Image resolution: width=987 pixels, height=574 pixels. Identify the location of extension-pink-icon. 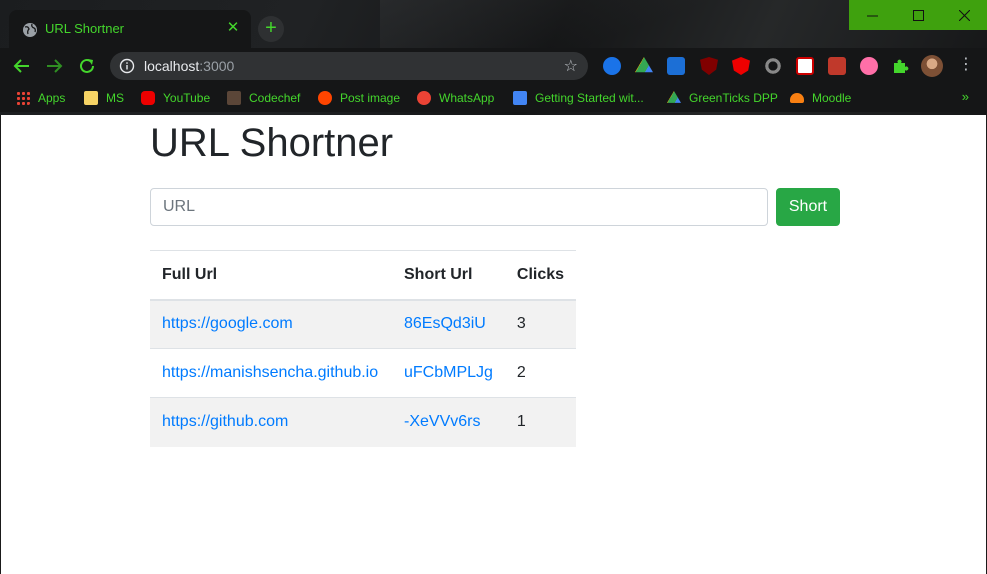
(869, 66).